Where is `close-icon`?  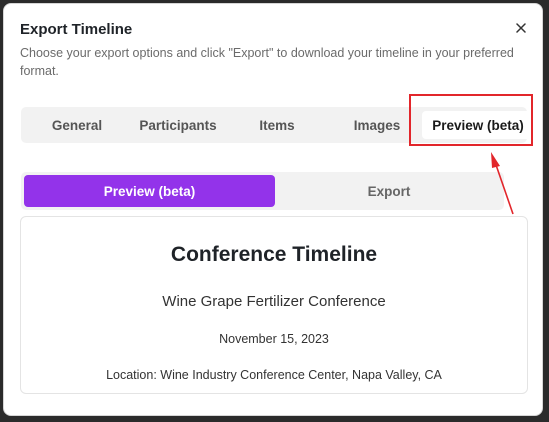
close-icon is located at coordinates (521, 28).